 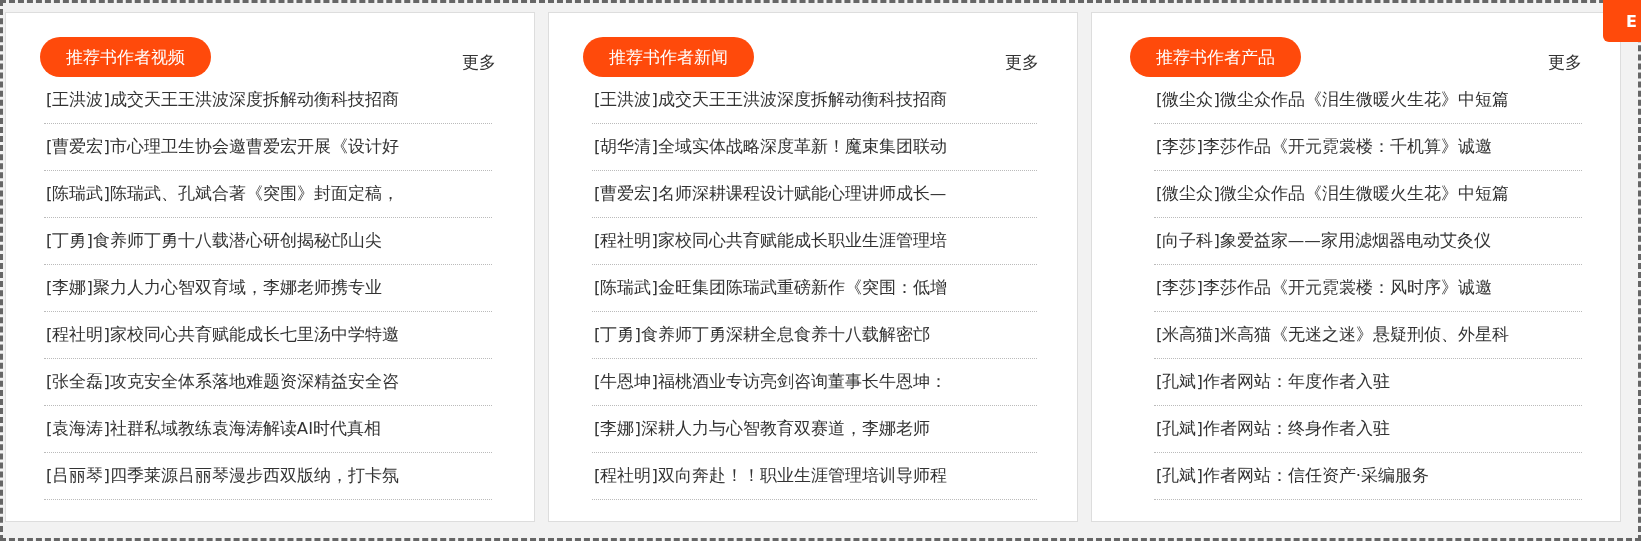 What do you see at coordinates (221, 382) in the screenshot?
I see `article-link: [张全磊]攻克安全体系落地难题资深精益安全咨` at bounding box center [221, 382].